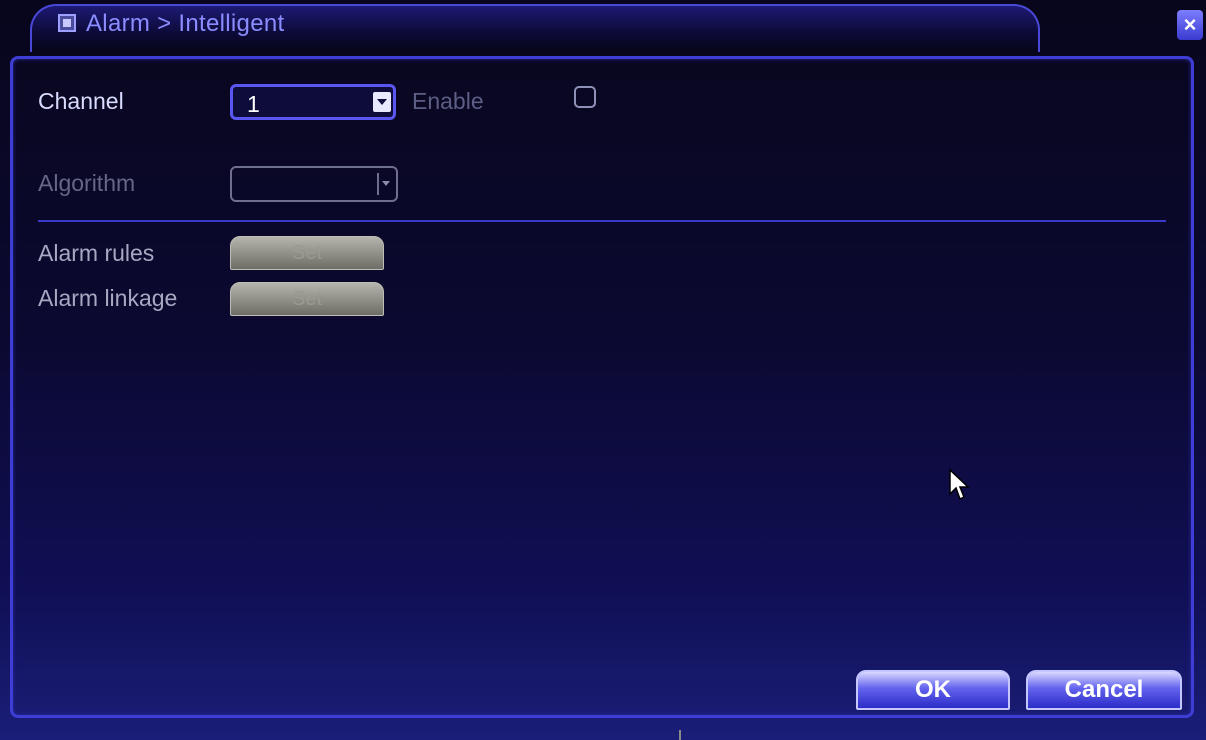 The height and width of the screenshot is (740, 1206). What do you see at coordinates (307, 299) in the screenshot?
I see `alarm-linkage-set-button: Set` at bounding box center [307, 299].